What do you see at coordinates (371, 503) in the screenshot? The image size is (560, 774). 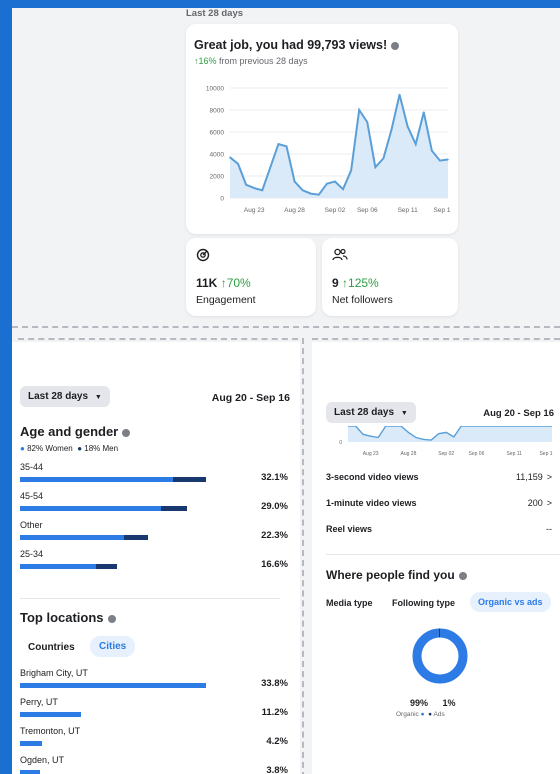 I see `metric-label: 1-minute video views` at bounding box center [371, 503].